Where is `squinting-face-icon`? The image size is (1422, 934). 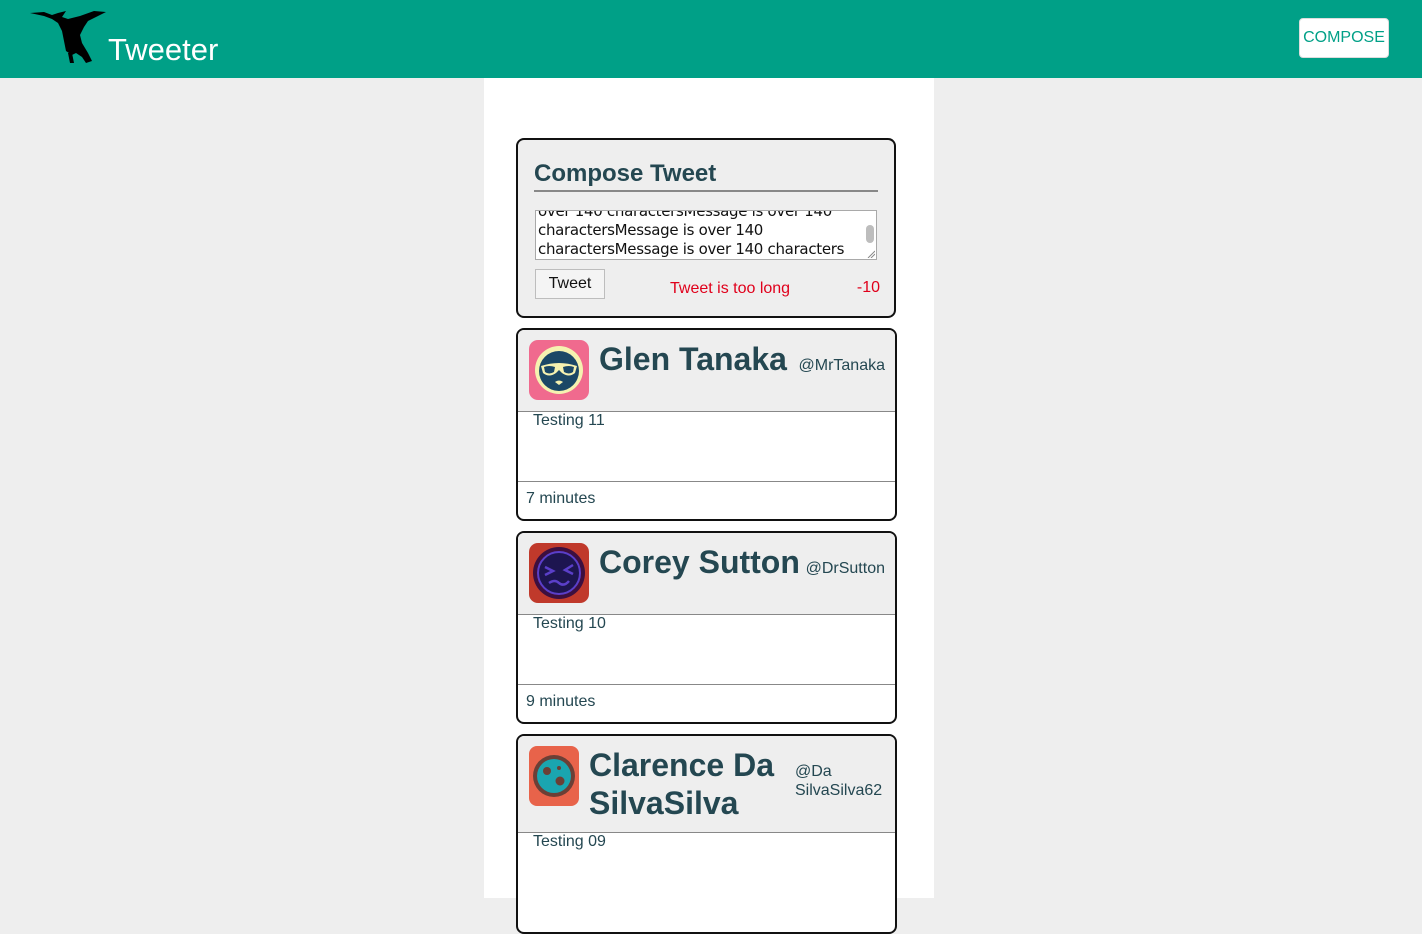
squinting-face-icon is located at coordinates (559, 573).